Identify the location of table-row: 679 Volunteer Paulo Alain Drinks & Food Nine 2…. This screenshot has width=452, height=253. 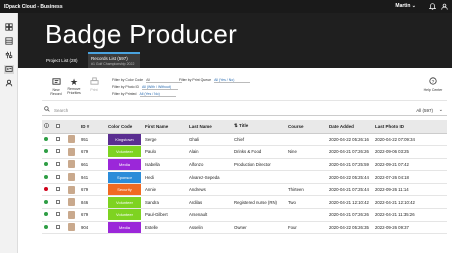
(244, 152).